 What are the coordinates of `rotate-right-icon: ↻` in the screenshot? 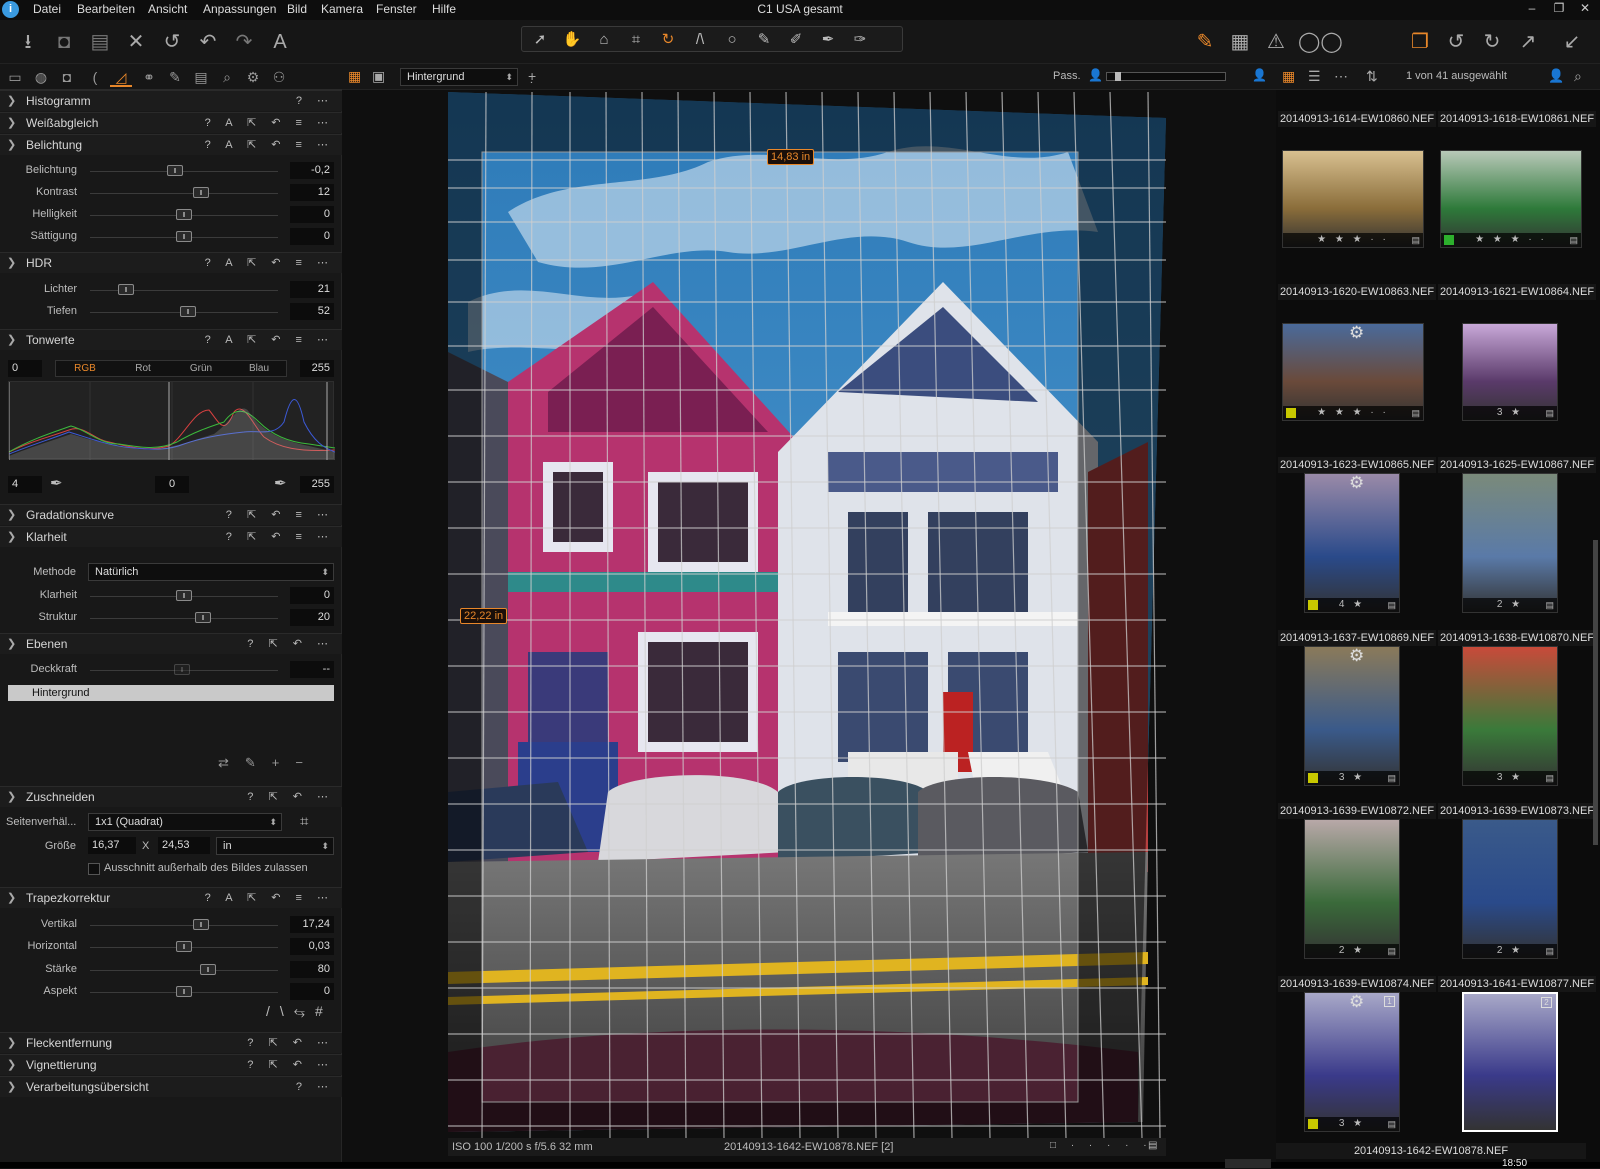 It's located at (1492, 42).